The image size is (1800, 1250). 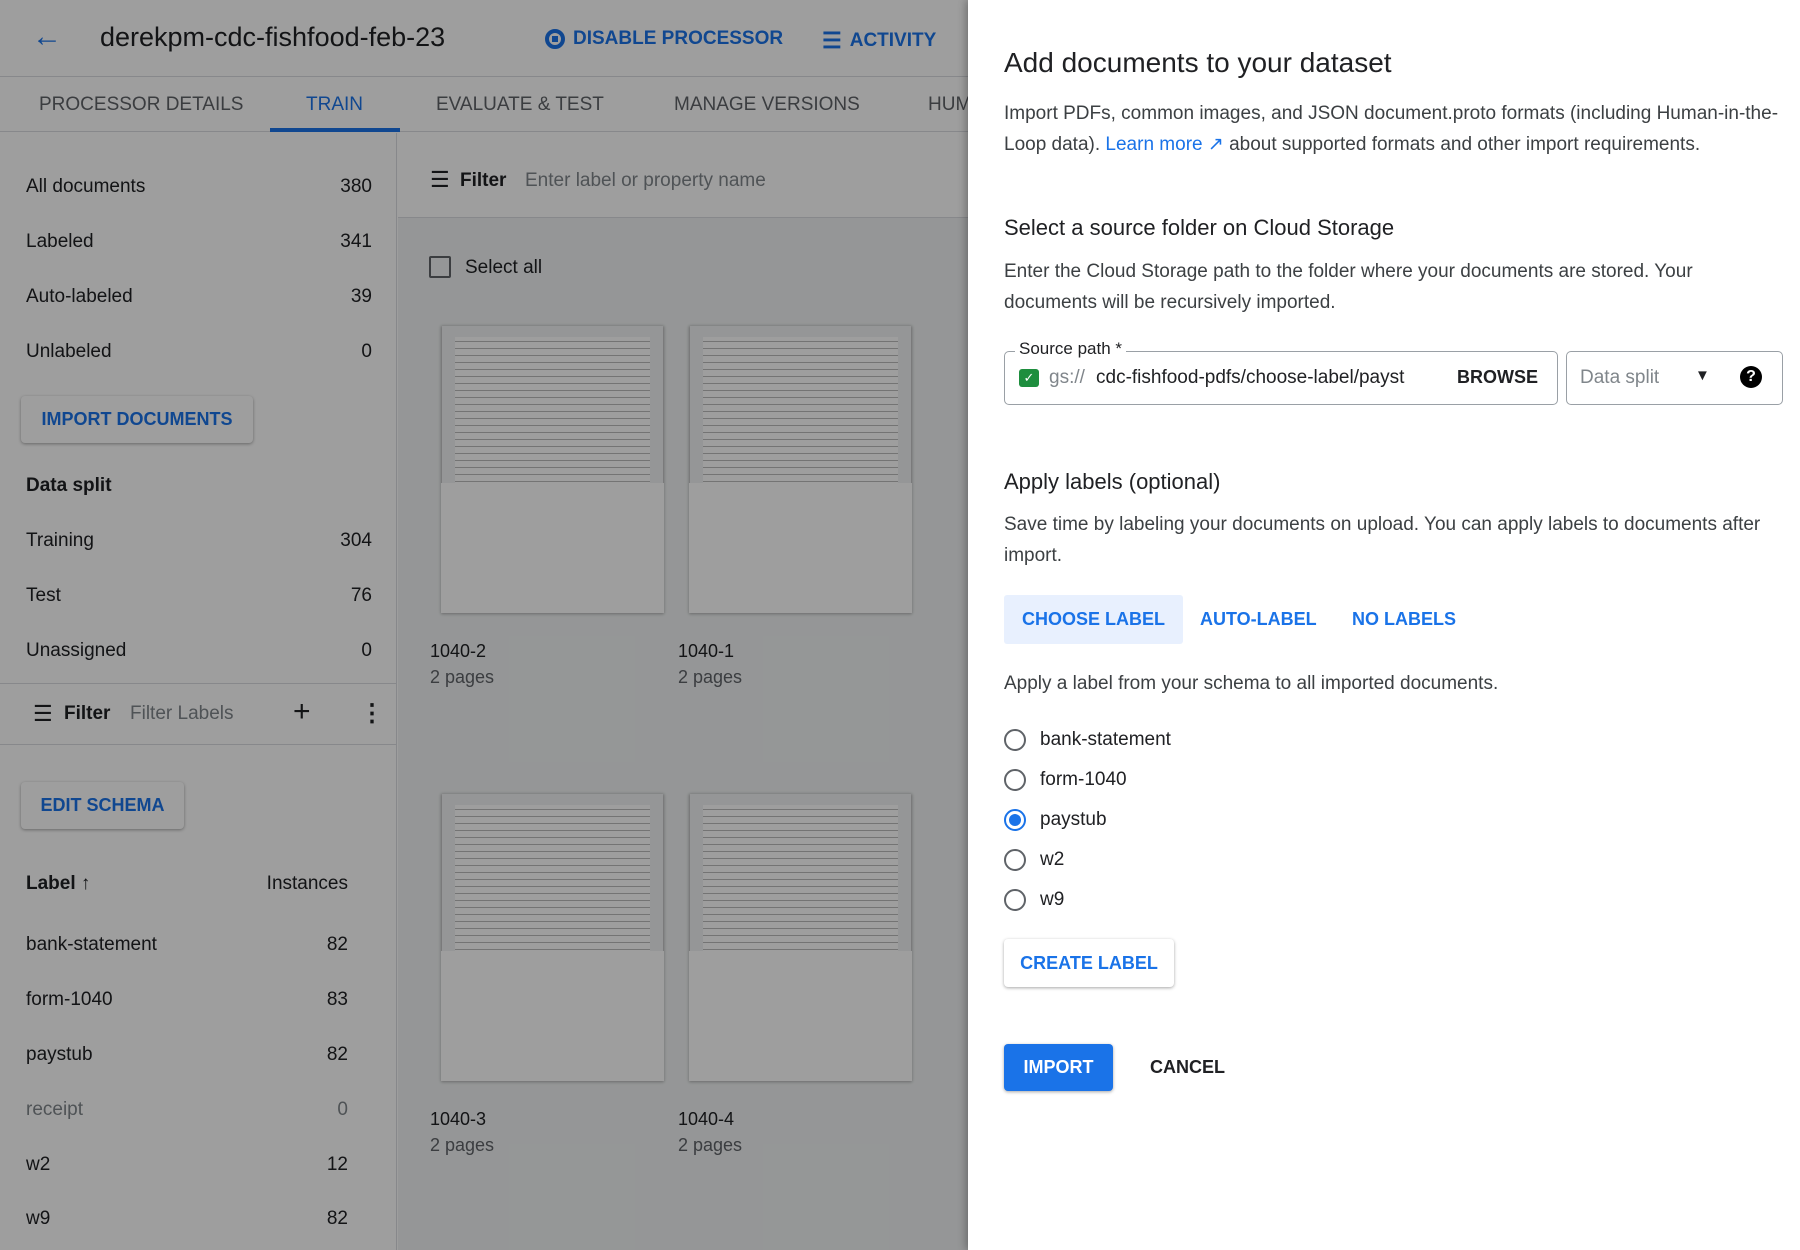 I want to click on choose-label-tab: CHOOSE LABEL, so click(x=1094, y=619).